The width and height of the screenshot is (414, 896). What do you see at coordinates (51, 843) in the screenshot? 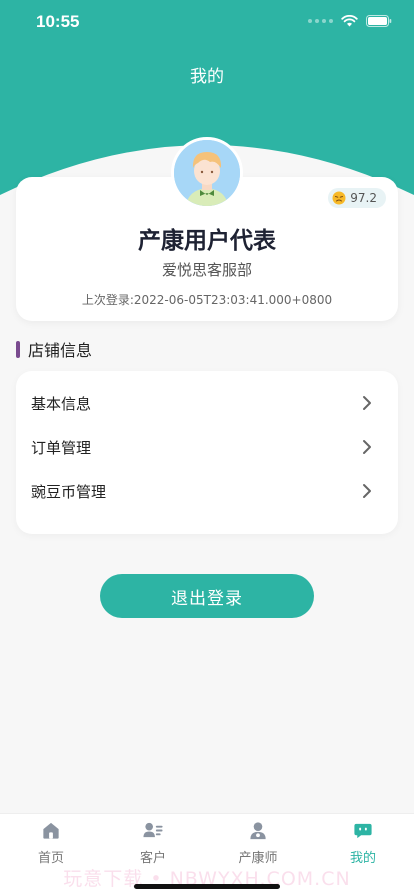
I see `tab-home: 首页` at bounding box center [51, 843].